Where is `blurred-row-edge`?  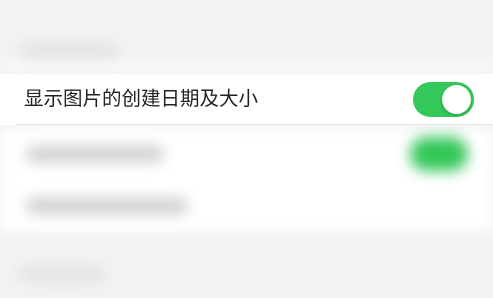 blurred-row-edge is located at coordinates (246, 66).